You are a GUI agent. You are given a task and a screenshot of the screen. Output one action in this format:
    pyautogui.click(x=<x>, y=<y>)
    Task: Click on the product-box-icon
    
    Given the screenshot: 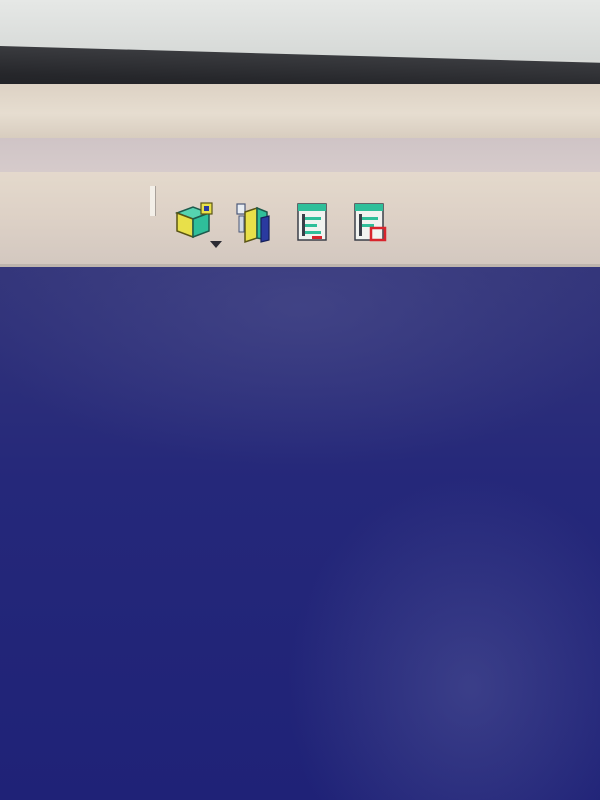 What is the action you would take?
    pyautogui.click(x=193, y=220)
    